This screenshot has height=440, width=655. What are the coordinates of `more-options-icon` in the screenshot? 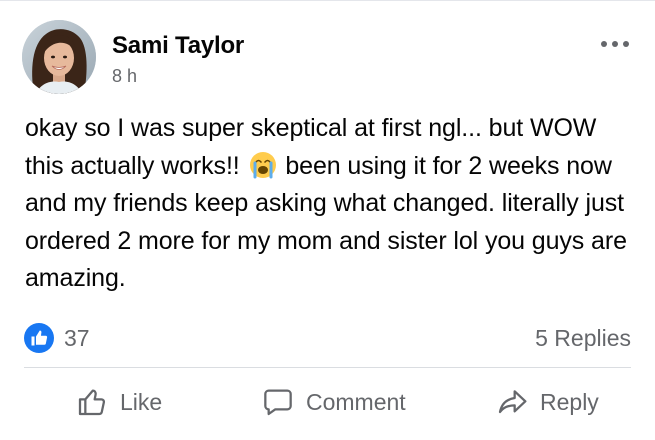 It's located at (615, 44).